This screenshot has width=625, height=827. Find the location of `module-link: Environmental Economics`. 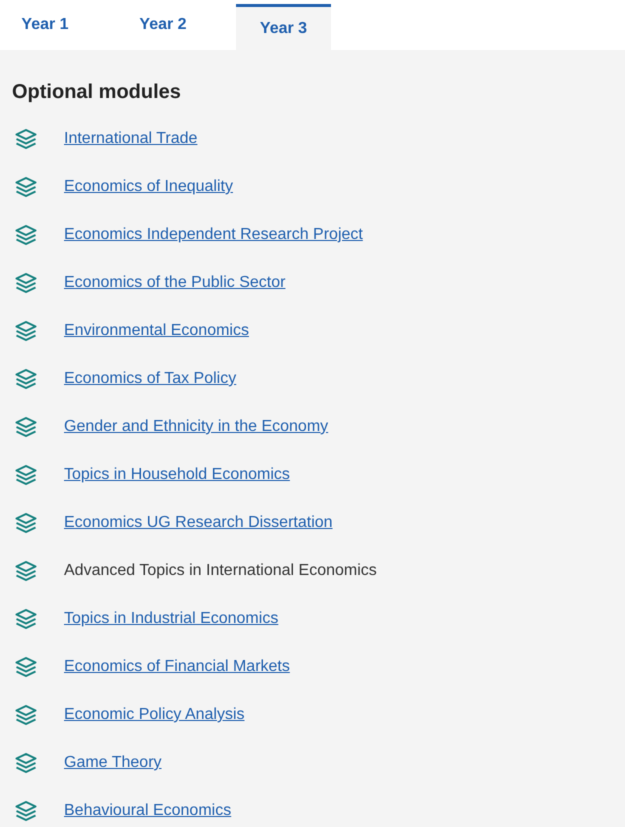

module-link: Environmental Economics is located at coordinates (156, 331).